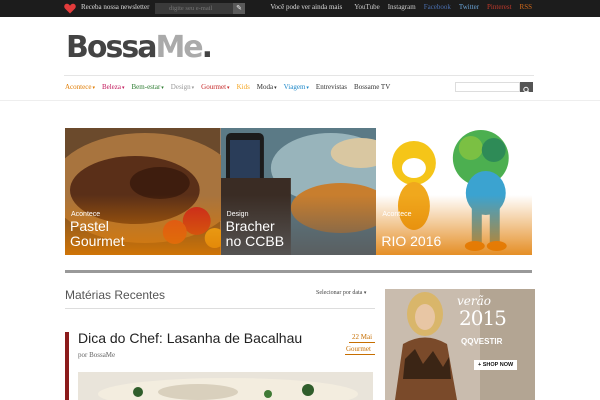  I want to click on slide-title: RIO 2016, so click(411, 241).